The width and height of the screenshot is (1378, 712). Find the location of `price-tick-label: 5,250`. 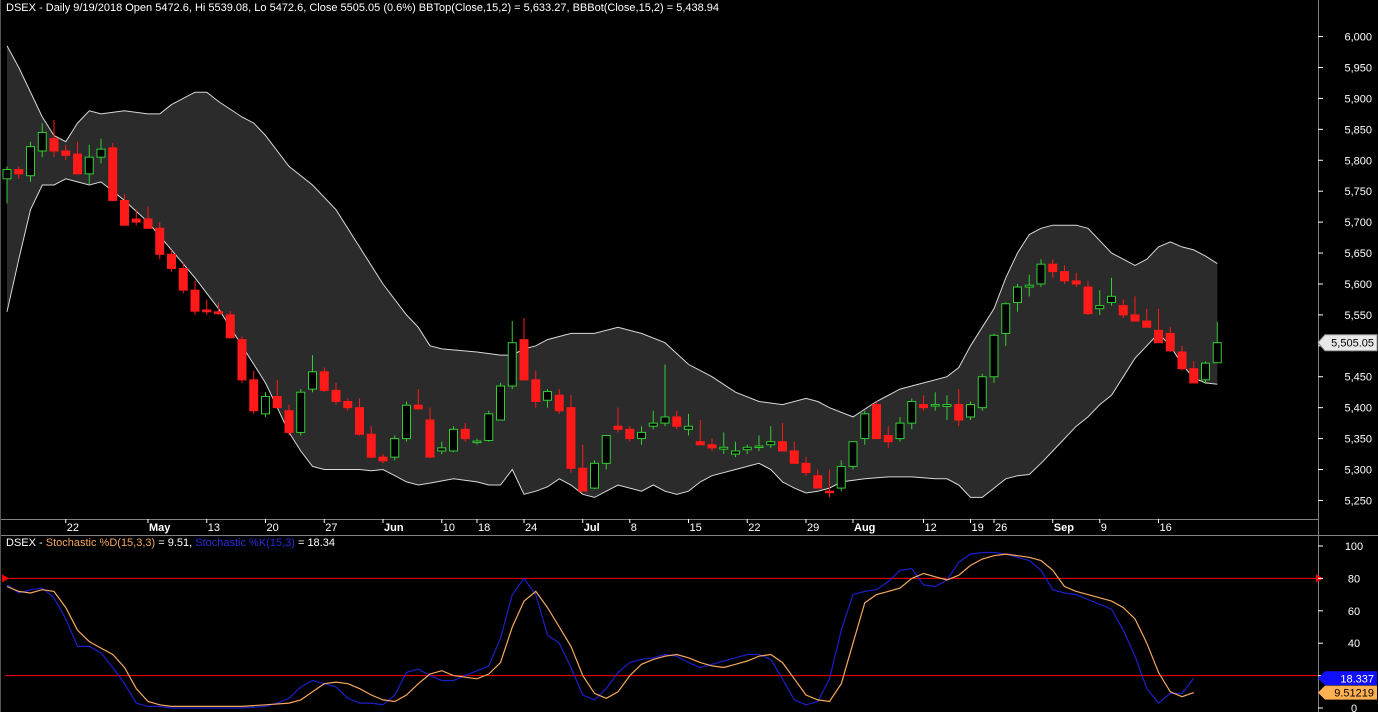

price-tick-label: 5,250 is located at coordinates (1358, 501).